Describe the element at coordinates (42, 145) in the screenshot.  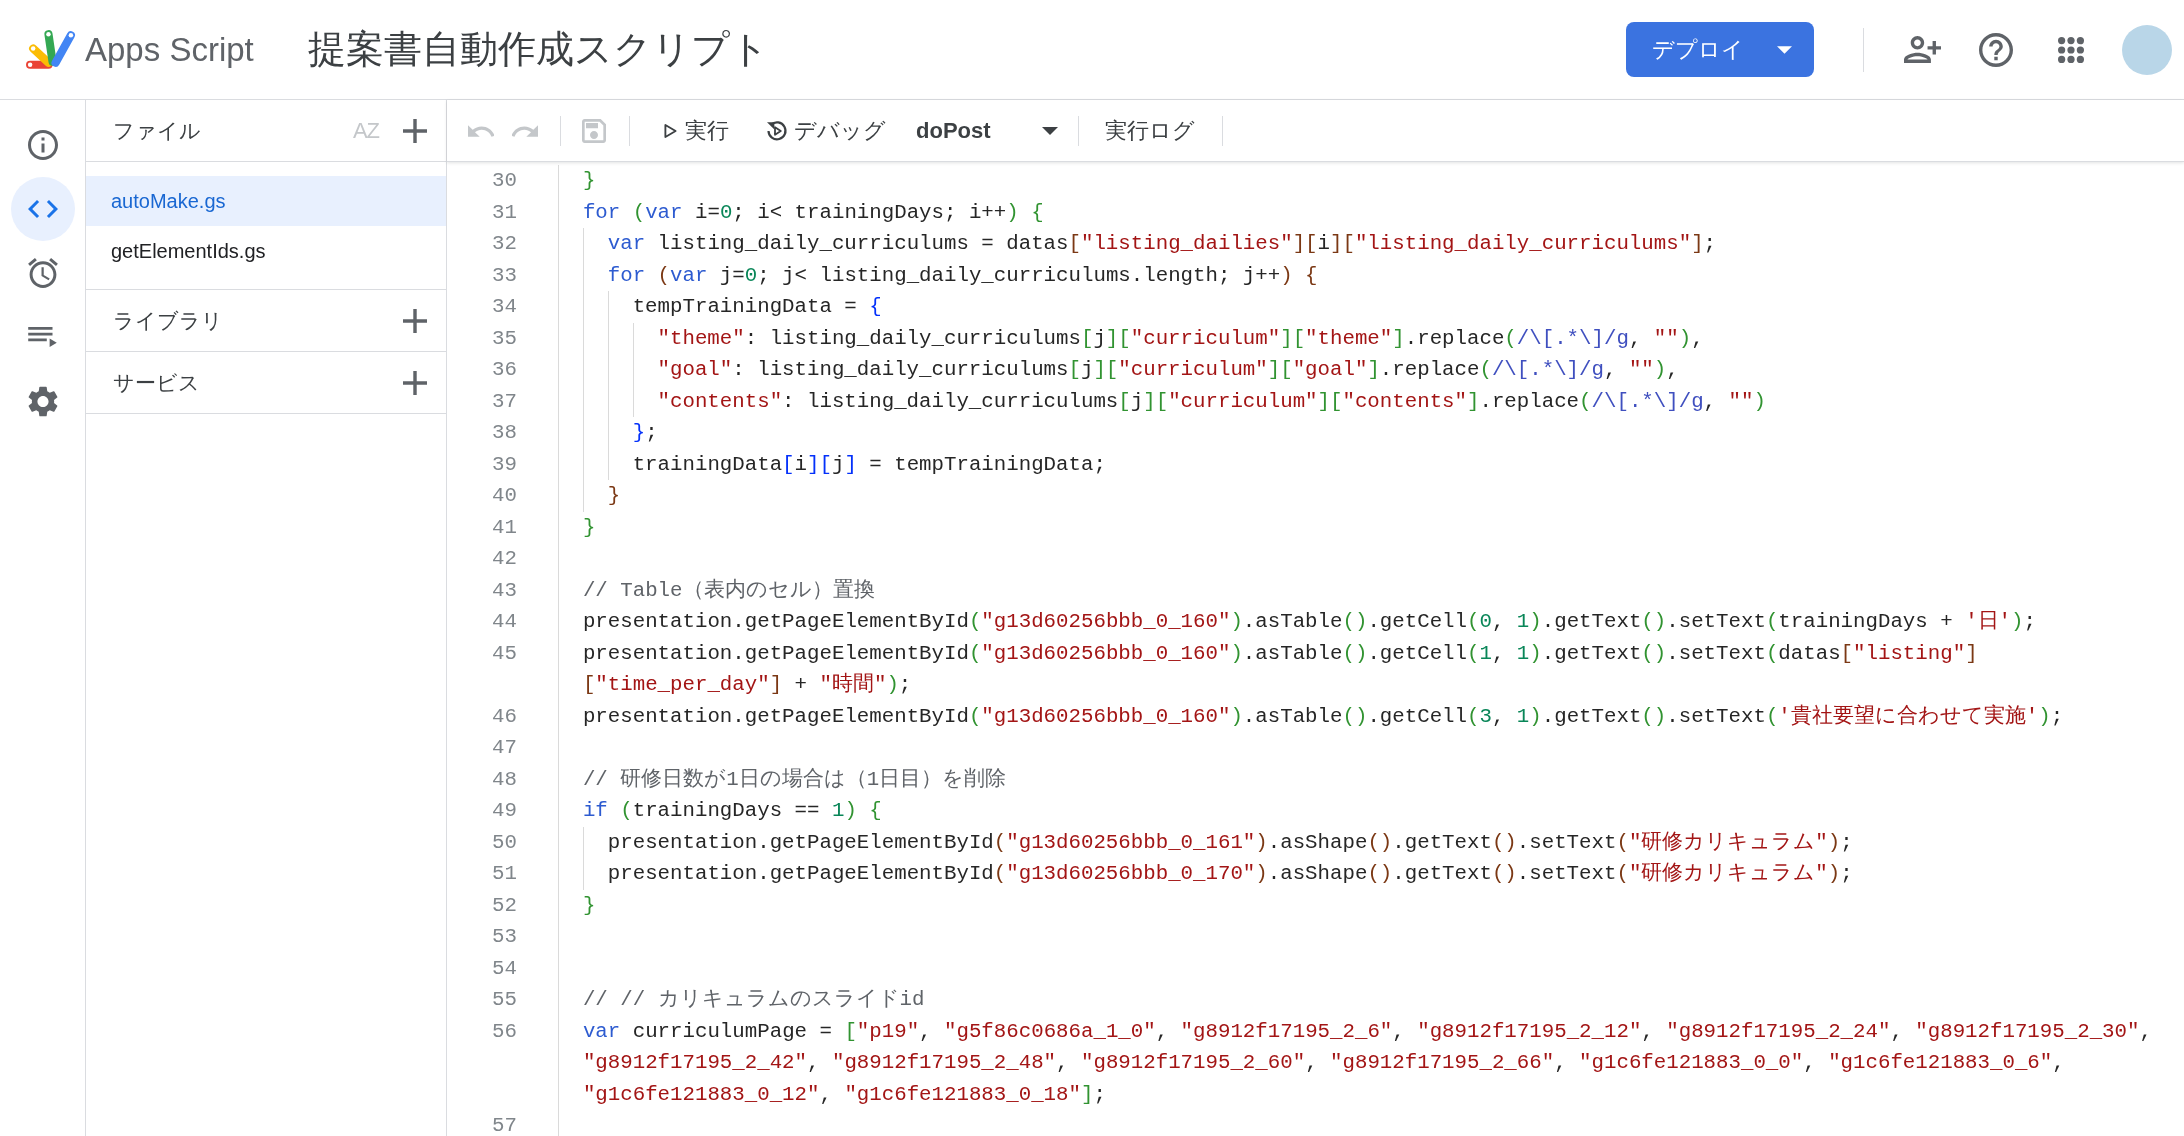
I see `info-icon` at that location.